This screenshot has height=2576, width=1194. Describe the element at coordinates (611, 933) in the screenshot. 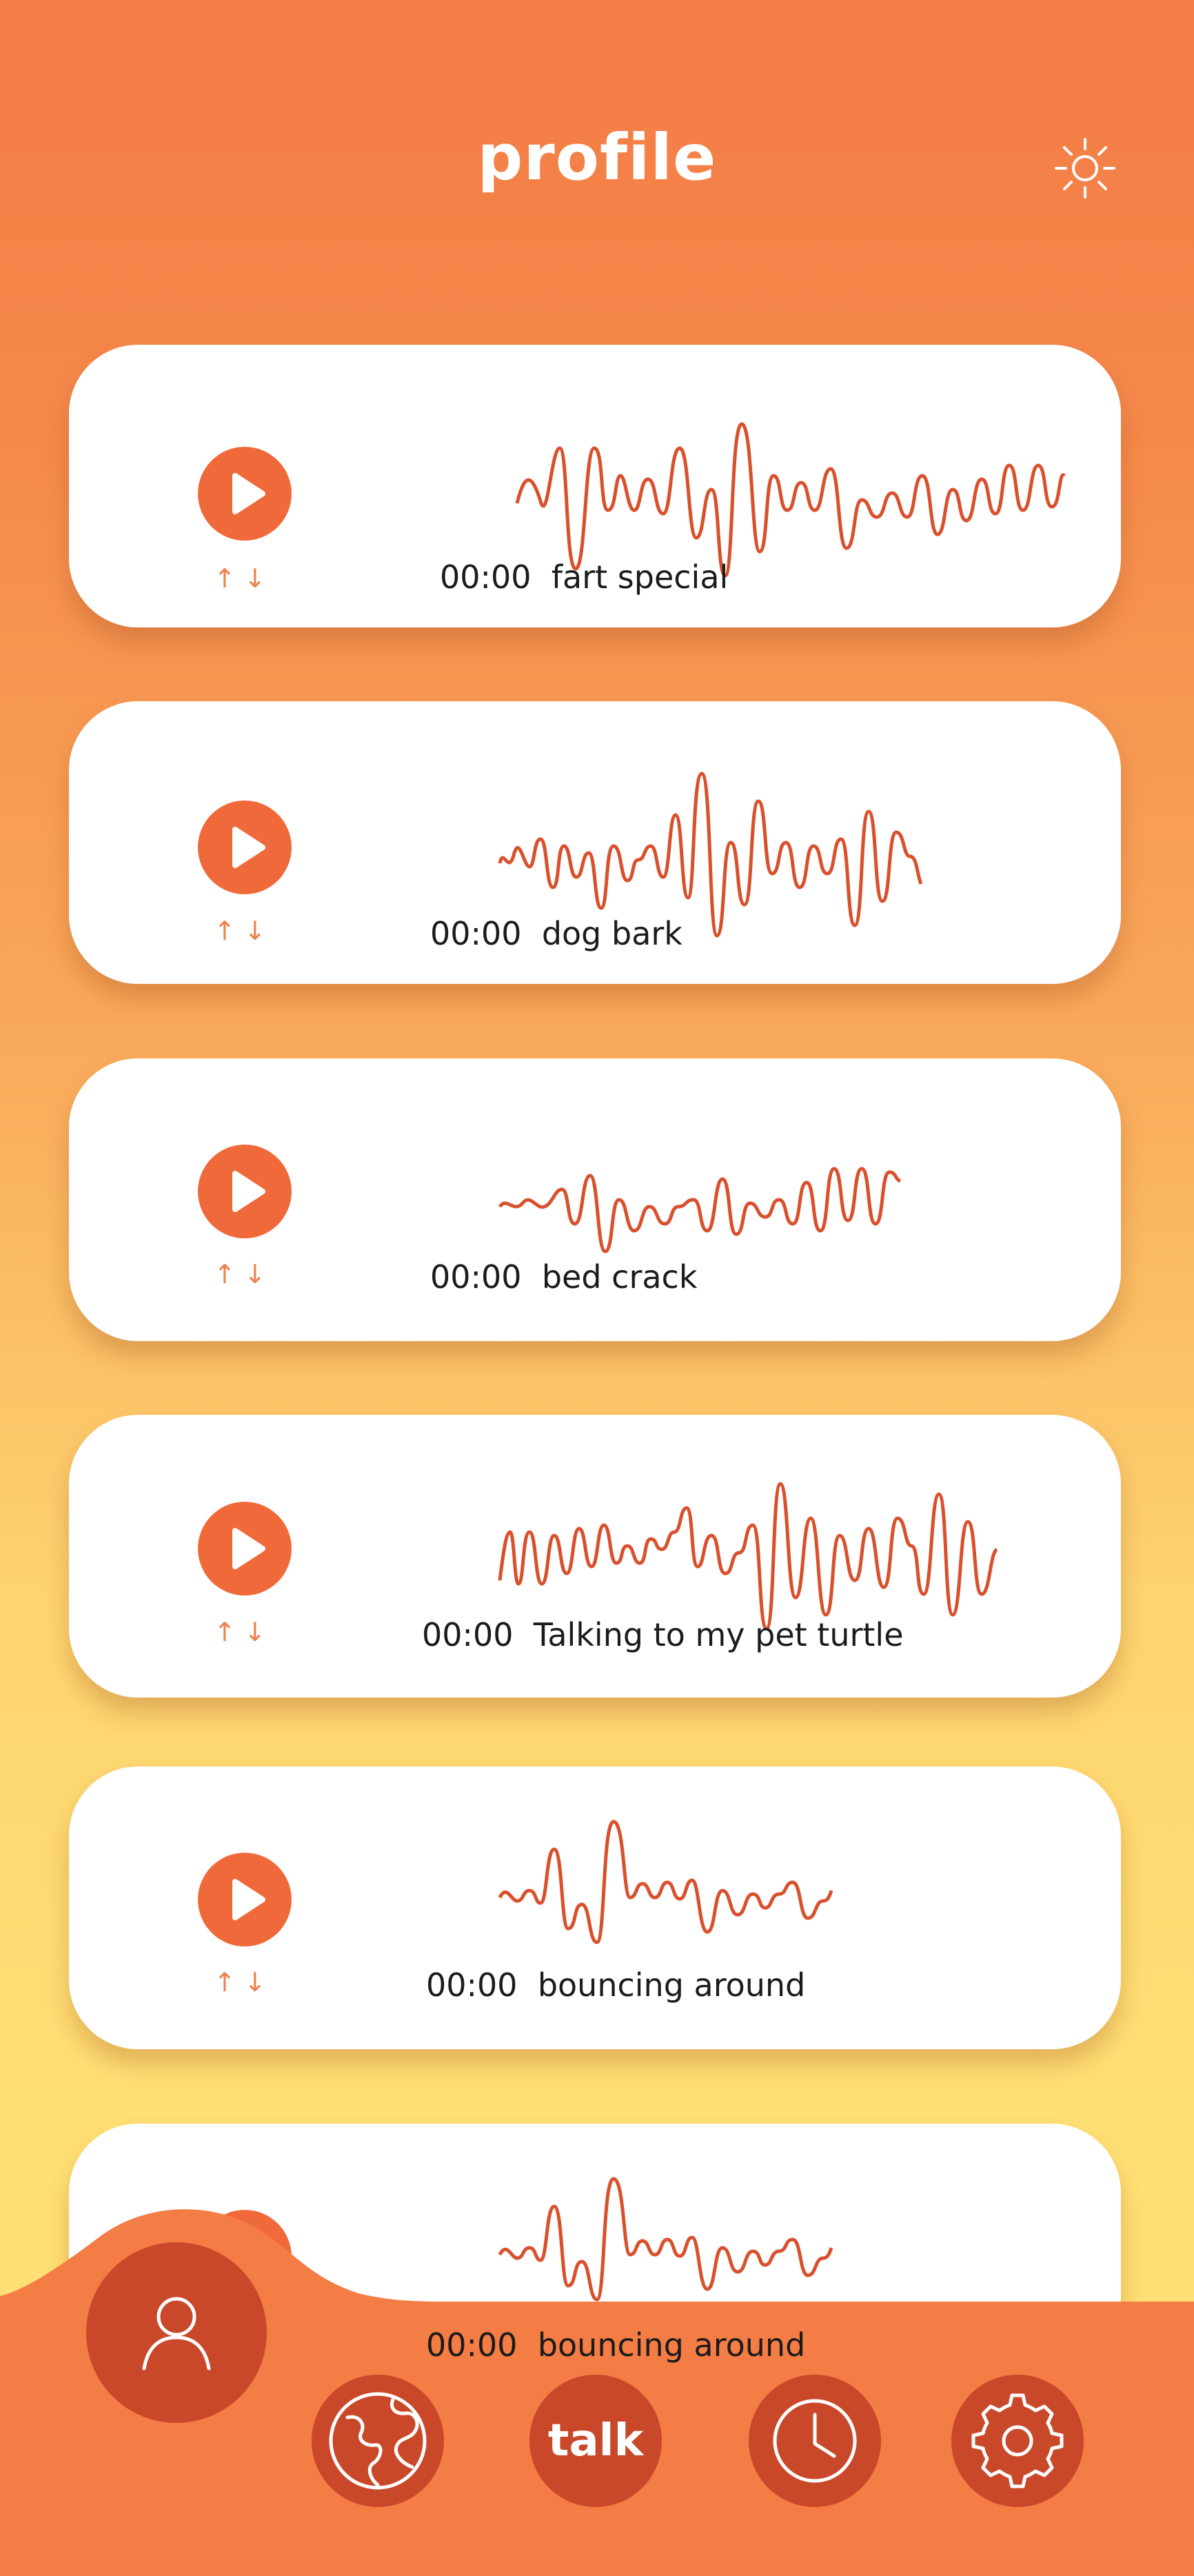

I see `recording-name: dog bark` at that location.